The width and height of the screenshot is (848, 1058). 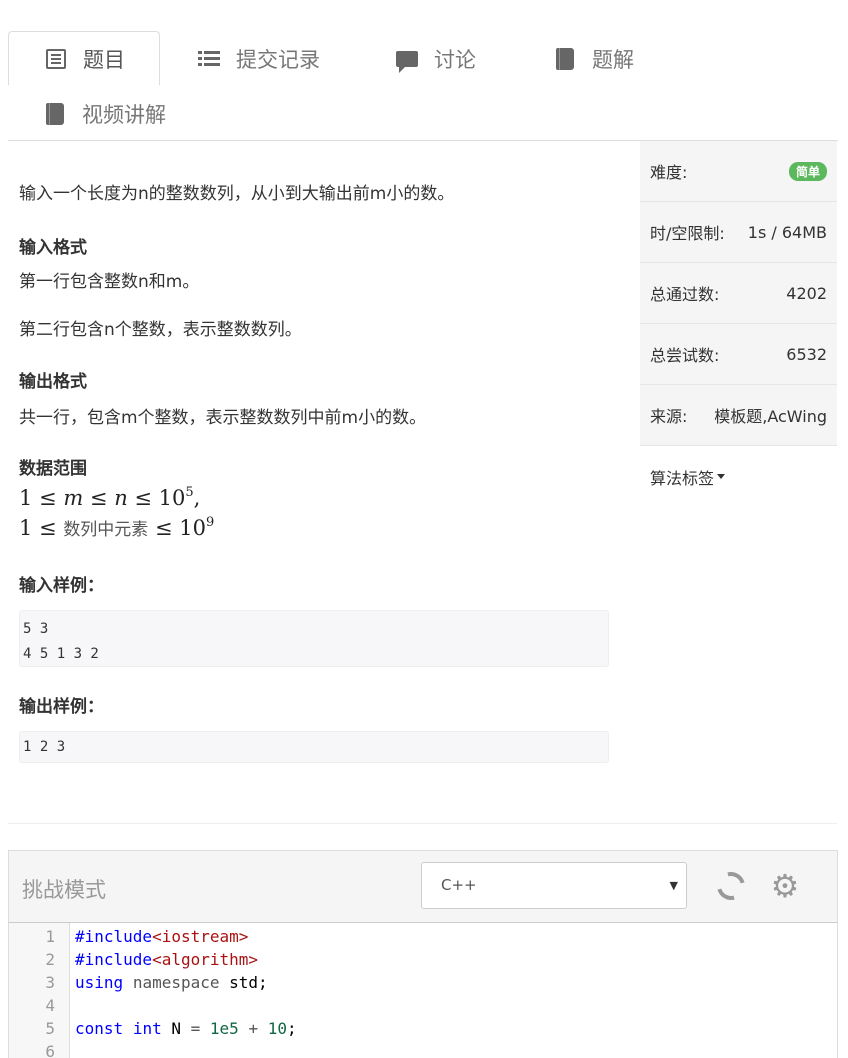 I want to click on algorithm-tags-toggle: 算法标签, so click(x=738, y=476).